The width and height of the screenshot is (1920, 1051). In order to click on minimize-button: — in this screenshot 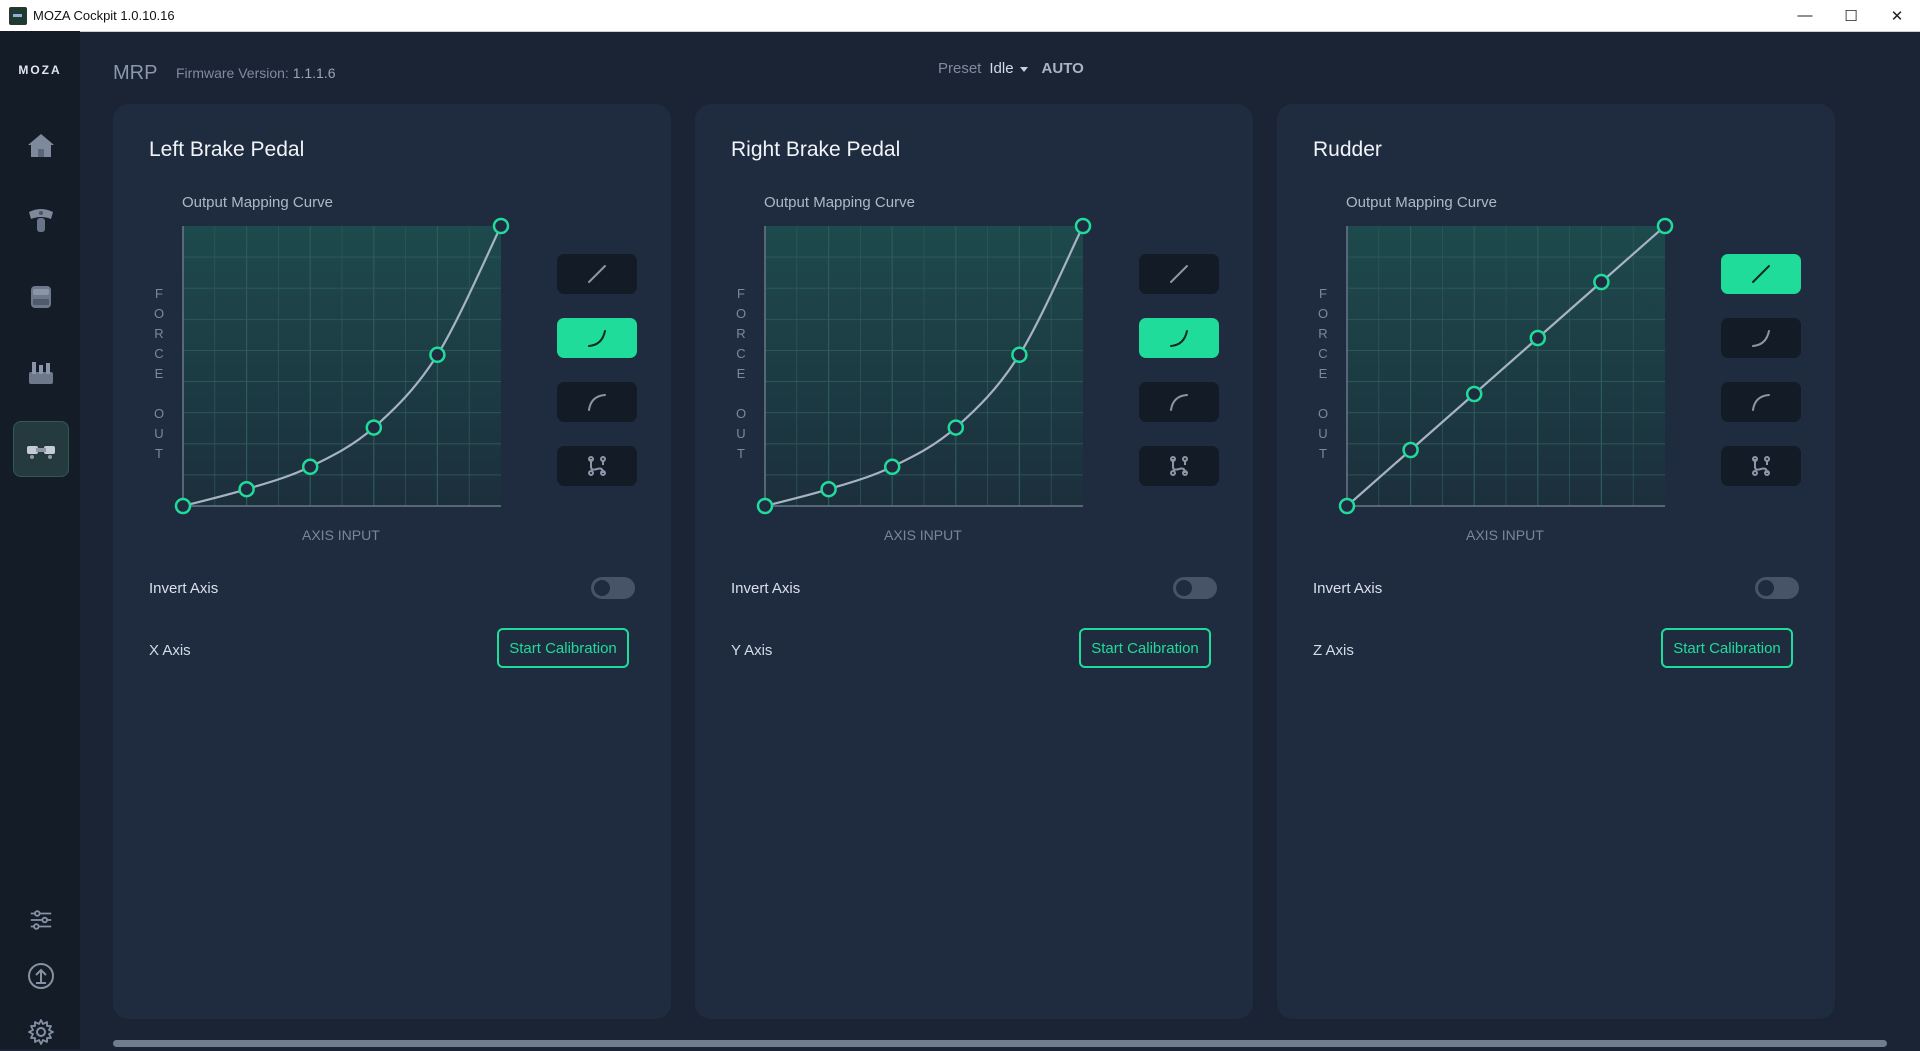, I will do `click(1805, 15)`.